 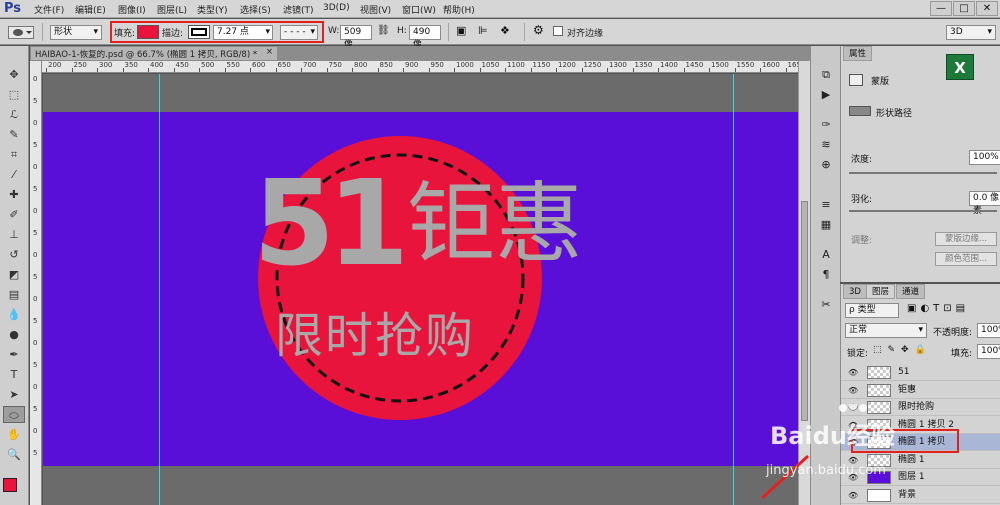 What do you see at coordinates (14, 174) in the screenshot?
I see `eyedropper-tool-icon: ⁄` at bounding box center [14, 174].